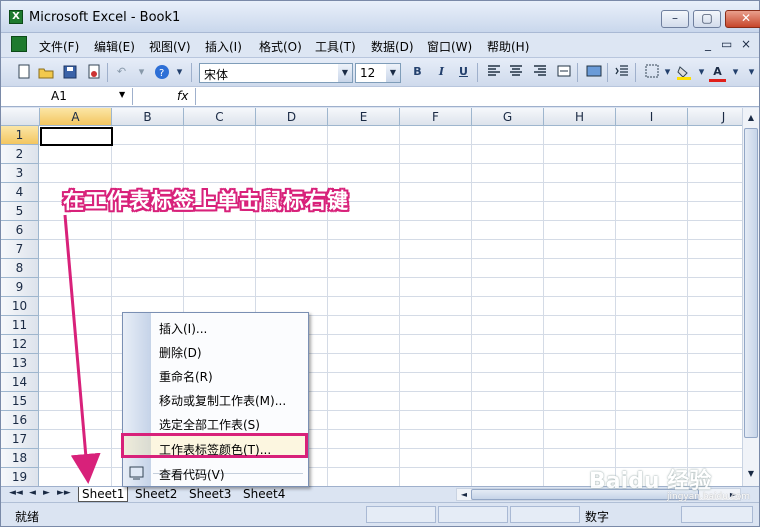  What do you see at coordinates (709, 497) in the screenshot?
I see `baidu-watermark-url: jingyan.baidu.com` at bounding box center [709, 497].